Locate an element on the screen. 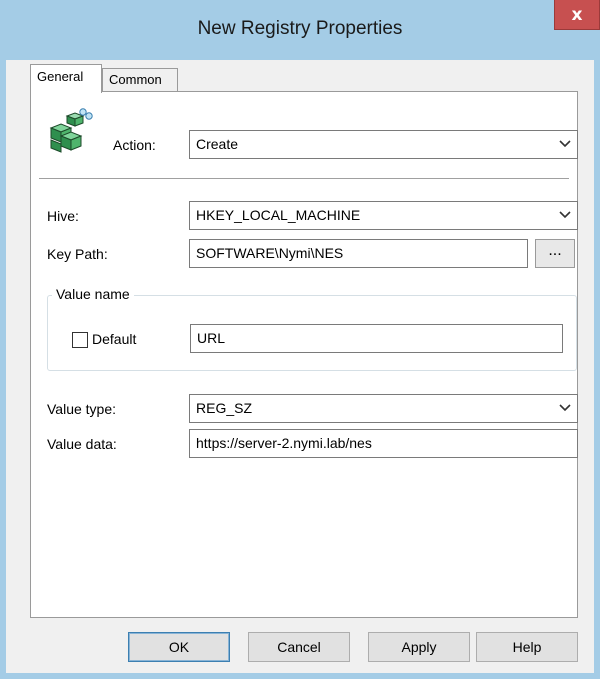  key-path-label: Key Path: is located at coordinates (77, 254).